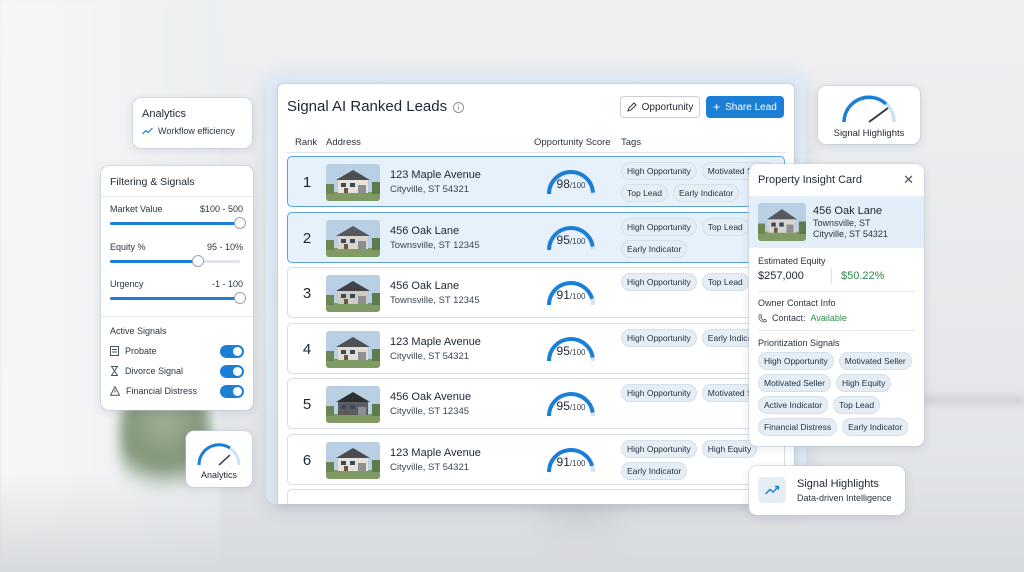 This screenshot has width=1024, height=572. What do you see at coordinates (459, 107) in the screenshot?
I see `info-icon: i` at bounding box center [459, 107].